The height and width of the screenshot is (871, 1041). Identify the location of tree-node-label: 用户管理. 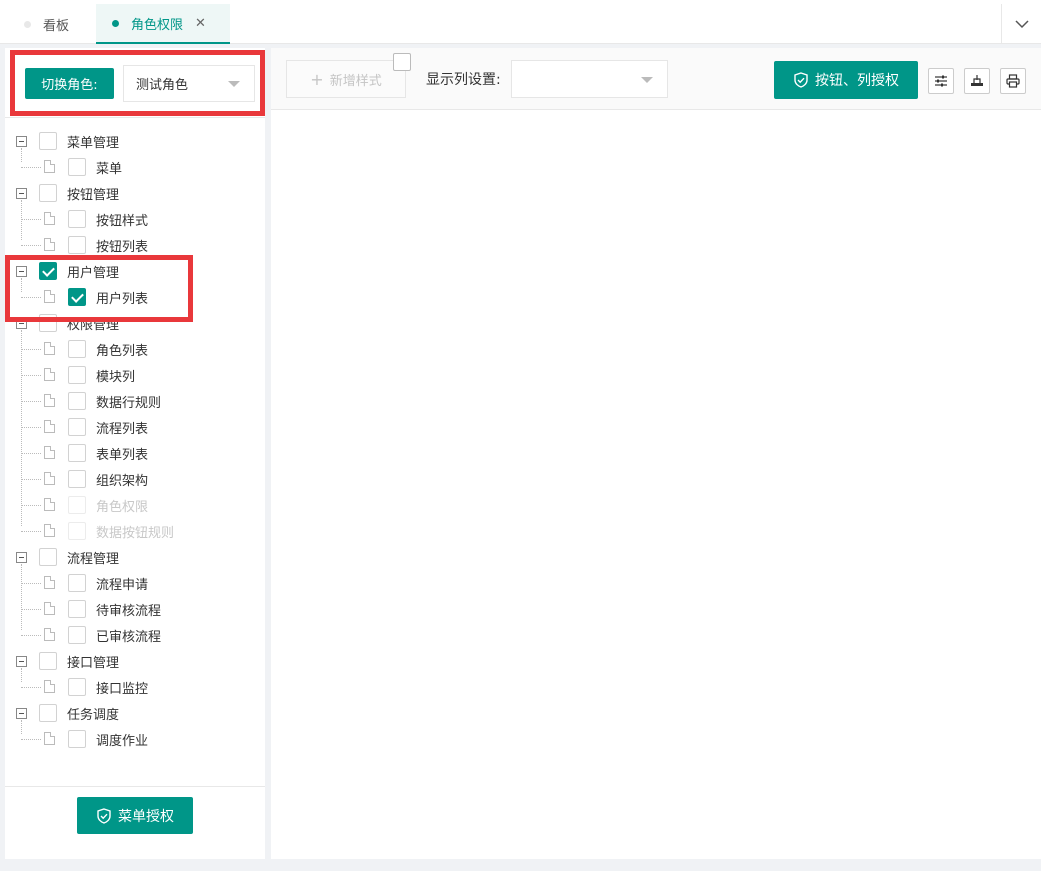
(93, 271).